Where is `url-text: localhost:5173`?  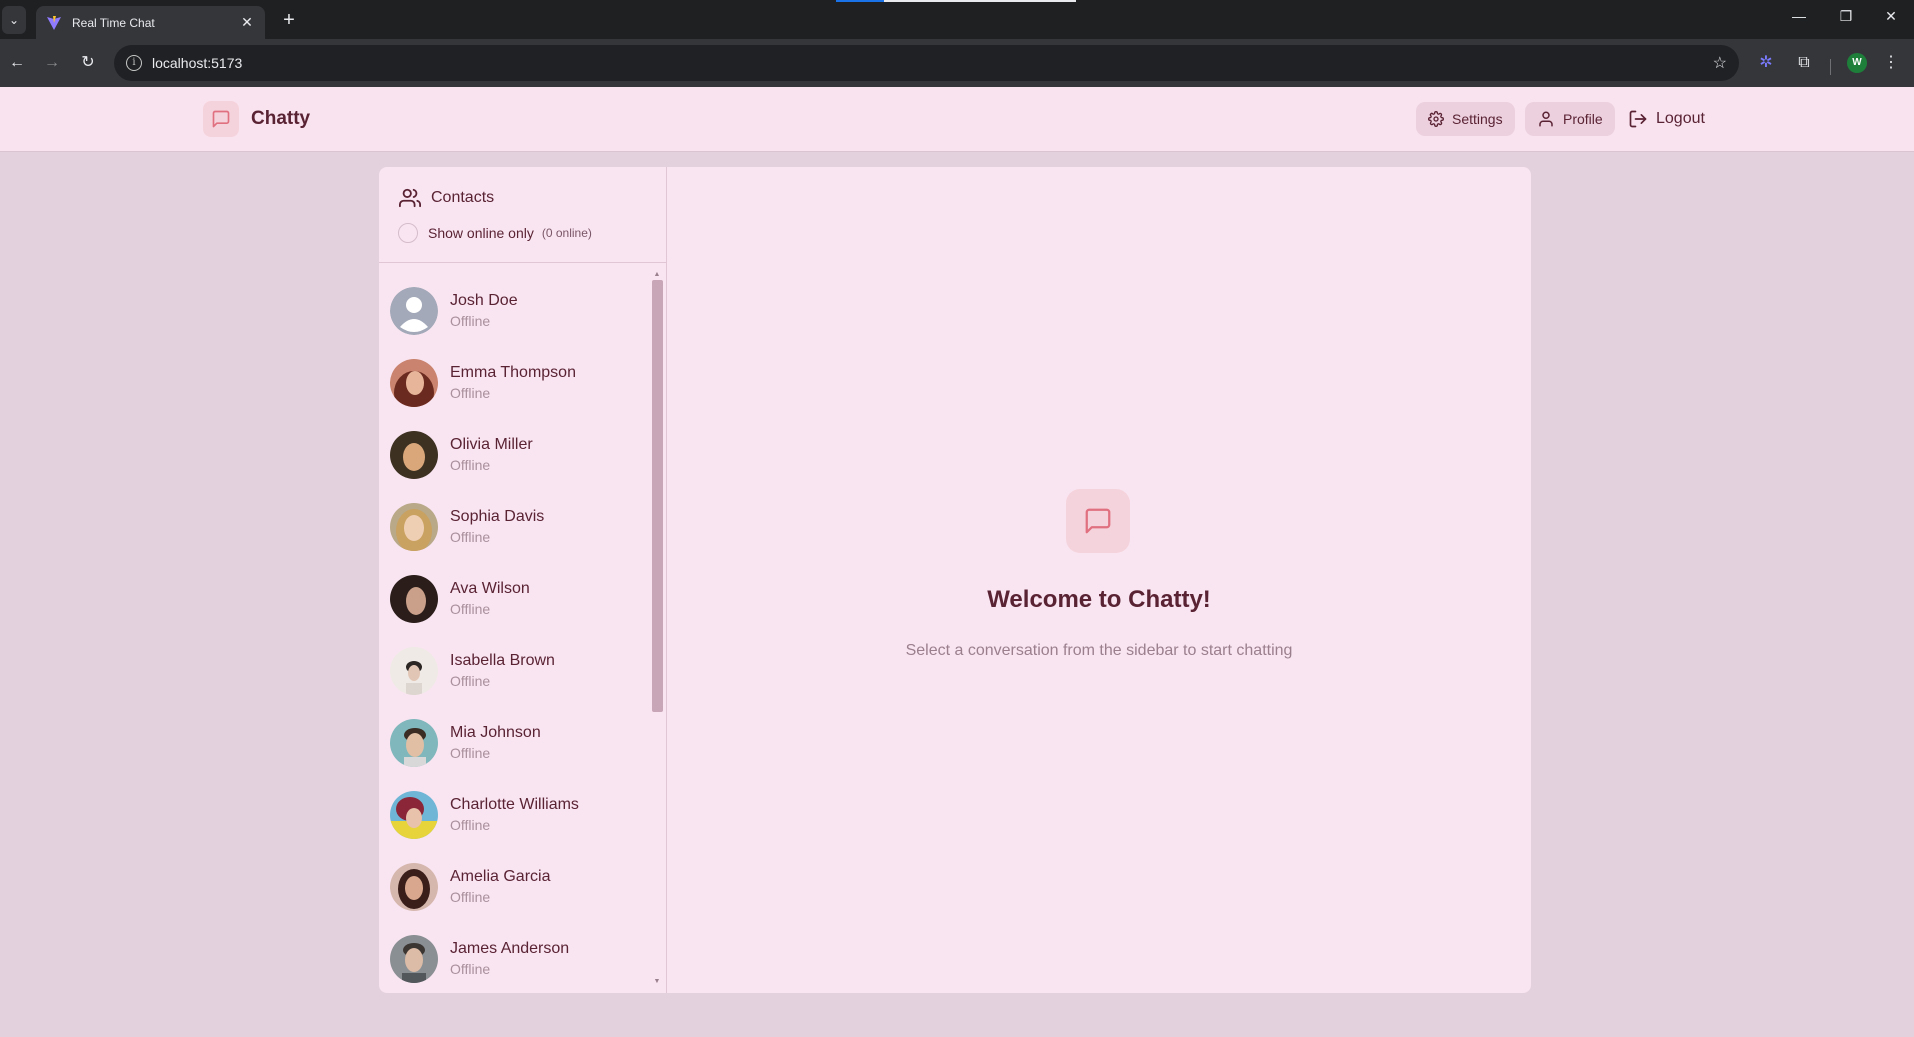 url-text: localhost:5173 is located at coordinates (197, 63).